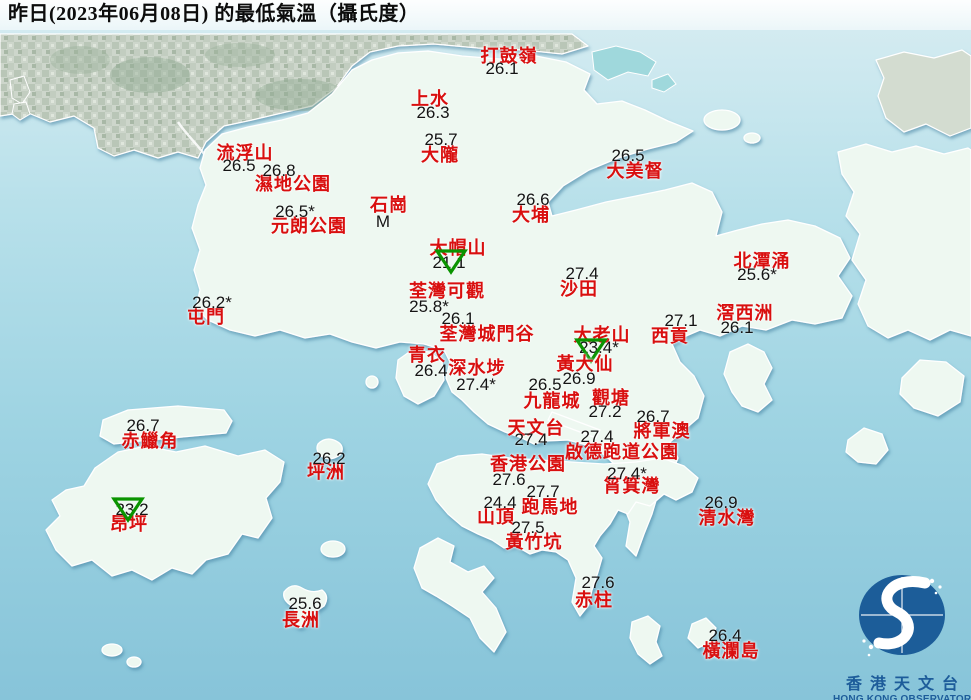 This screenshot has width=971, height=700. What do you see at coordinates (543, 491) in the screenshot?
I see `station-value: 27.7` at bounding box center [543, 491].